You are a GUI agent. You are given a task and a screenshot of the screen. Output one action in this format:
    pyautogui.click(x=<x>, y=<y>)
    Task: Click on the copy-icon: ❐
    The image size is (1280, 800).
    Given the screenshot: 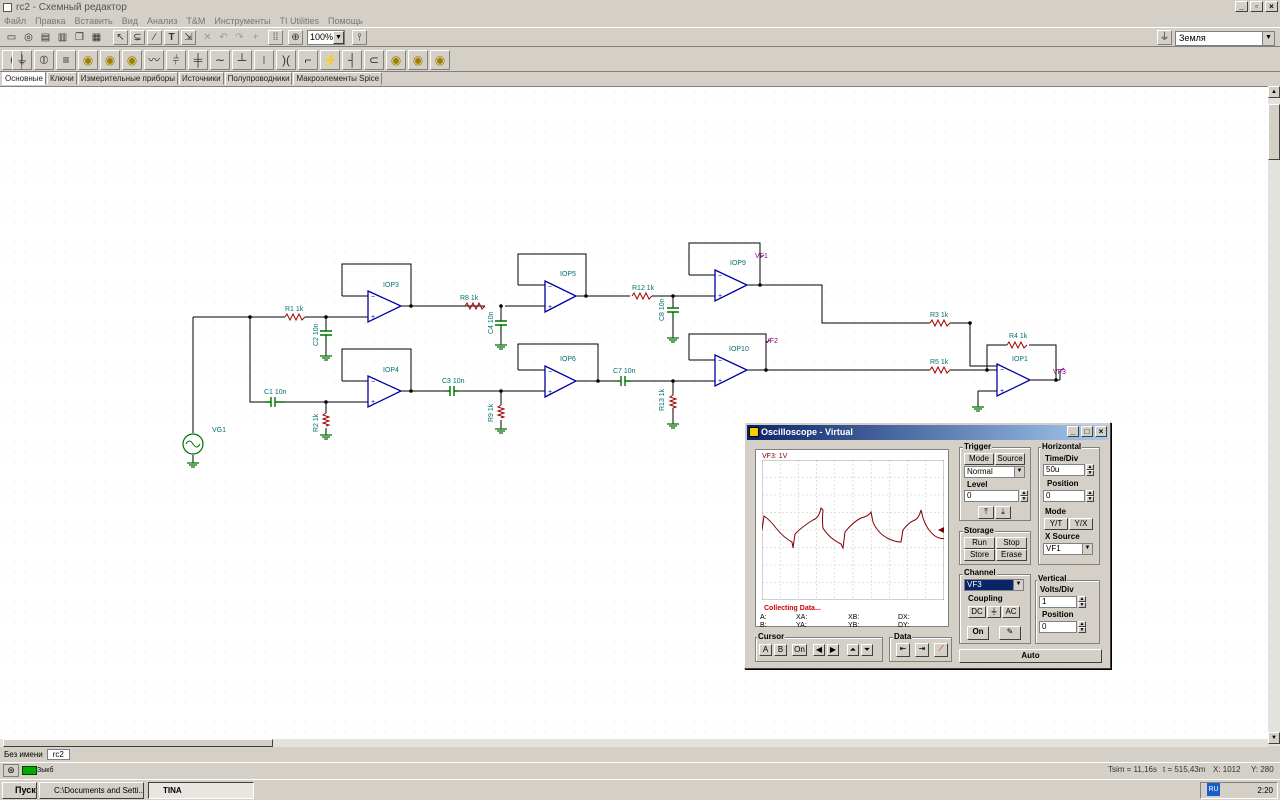 What is the action you would take?
    pyautogui.click(x=79, y=37)
    